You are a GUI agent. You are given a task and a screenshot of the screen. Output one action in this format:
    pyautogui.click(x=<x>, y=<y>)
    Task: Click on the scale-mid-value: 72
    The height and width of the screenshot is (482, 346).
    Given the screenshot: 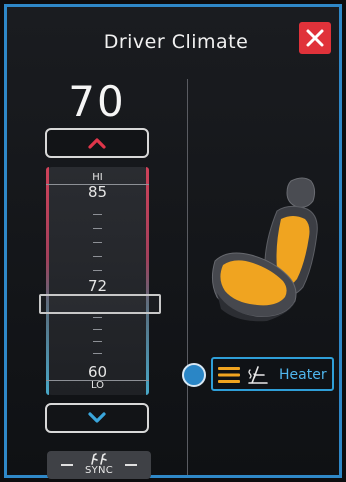 What is the action you would take?
    pyautogui.click(x=97, y=286)
    